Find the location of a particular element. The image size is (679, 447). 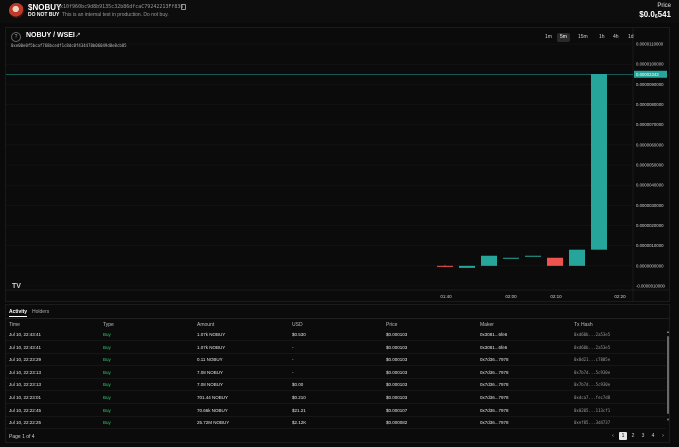

timeframe-15m: 15m is located at coordinates (583, 37).